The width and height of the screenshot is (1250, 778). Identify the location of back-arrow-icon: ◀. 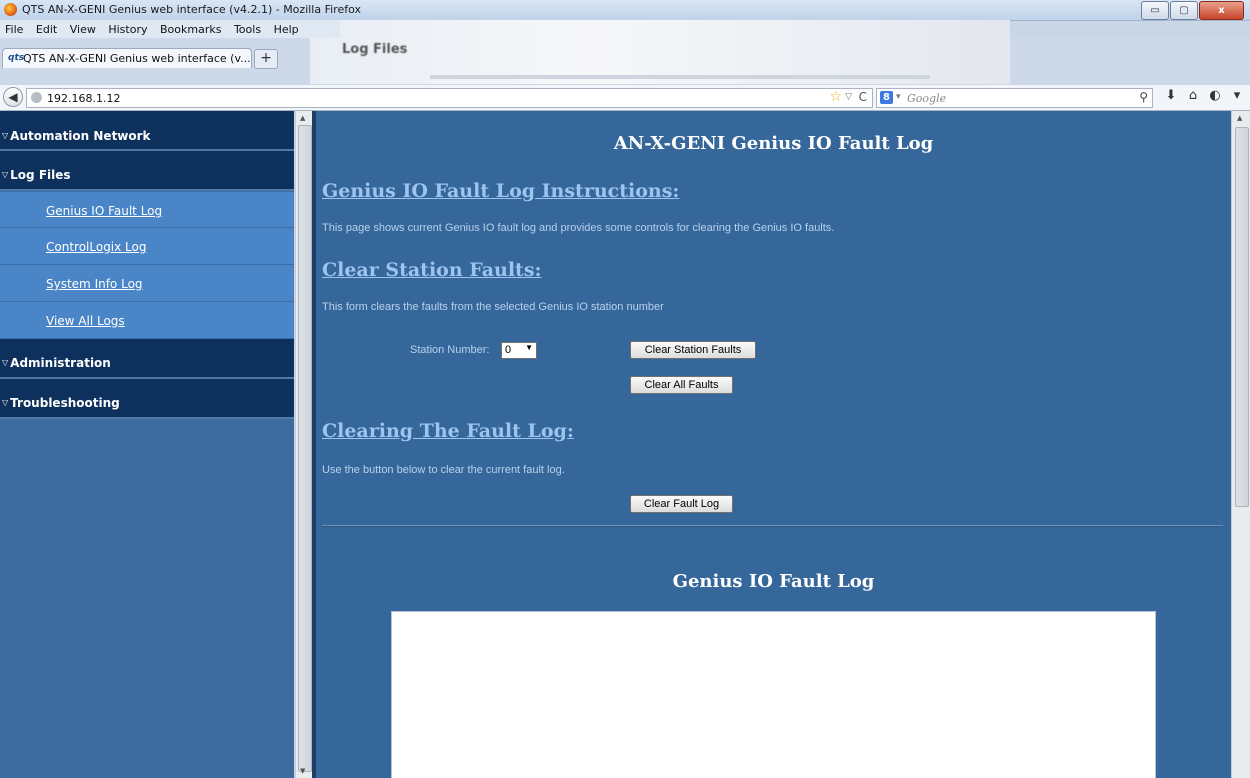
(13, 97).